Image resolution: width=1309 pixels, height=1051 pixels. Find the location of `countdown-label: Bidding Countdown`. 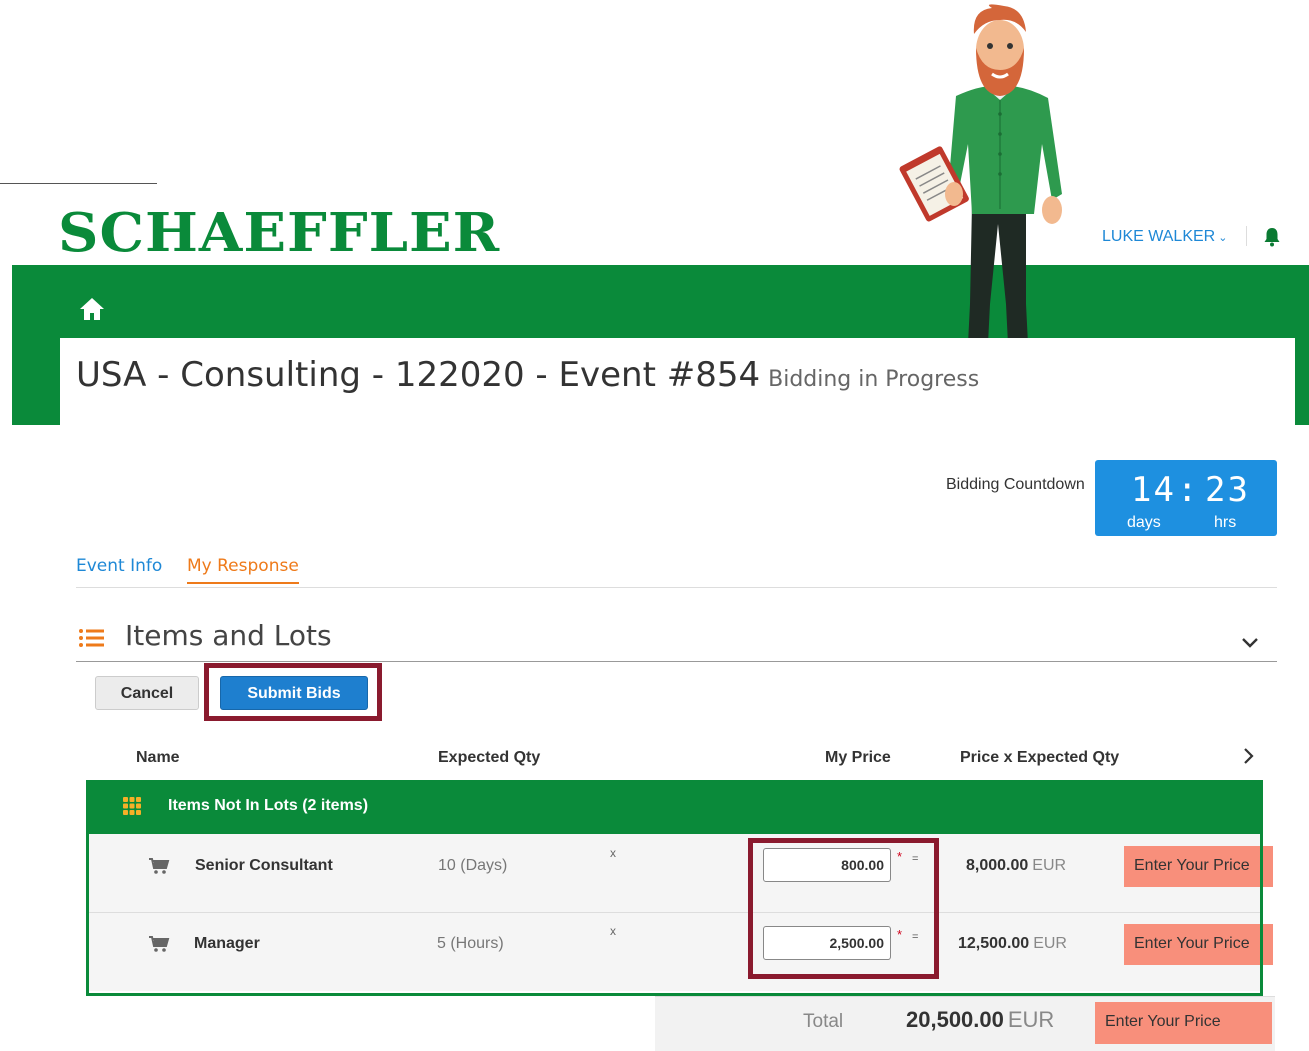

countdown-label: Bidding Countdown is located at coordinates (1015, 484).